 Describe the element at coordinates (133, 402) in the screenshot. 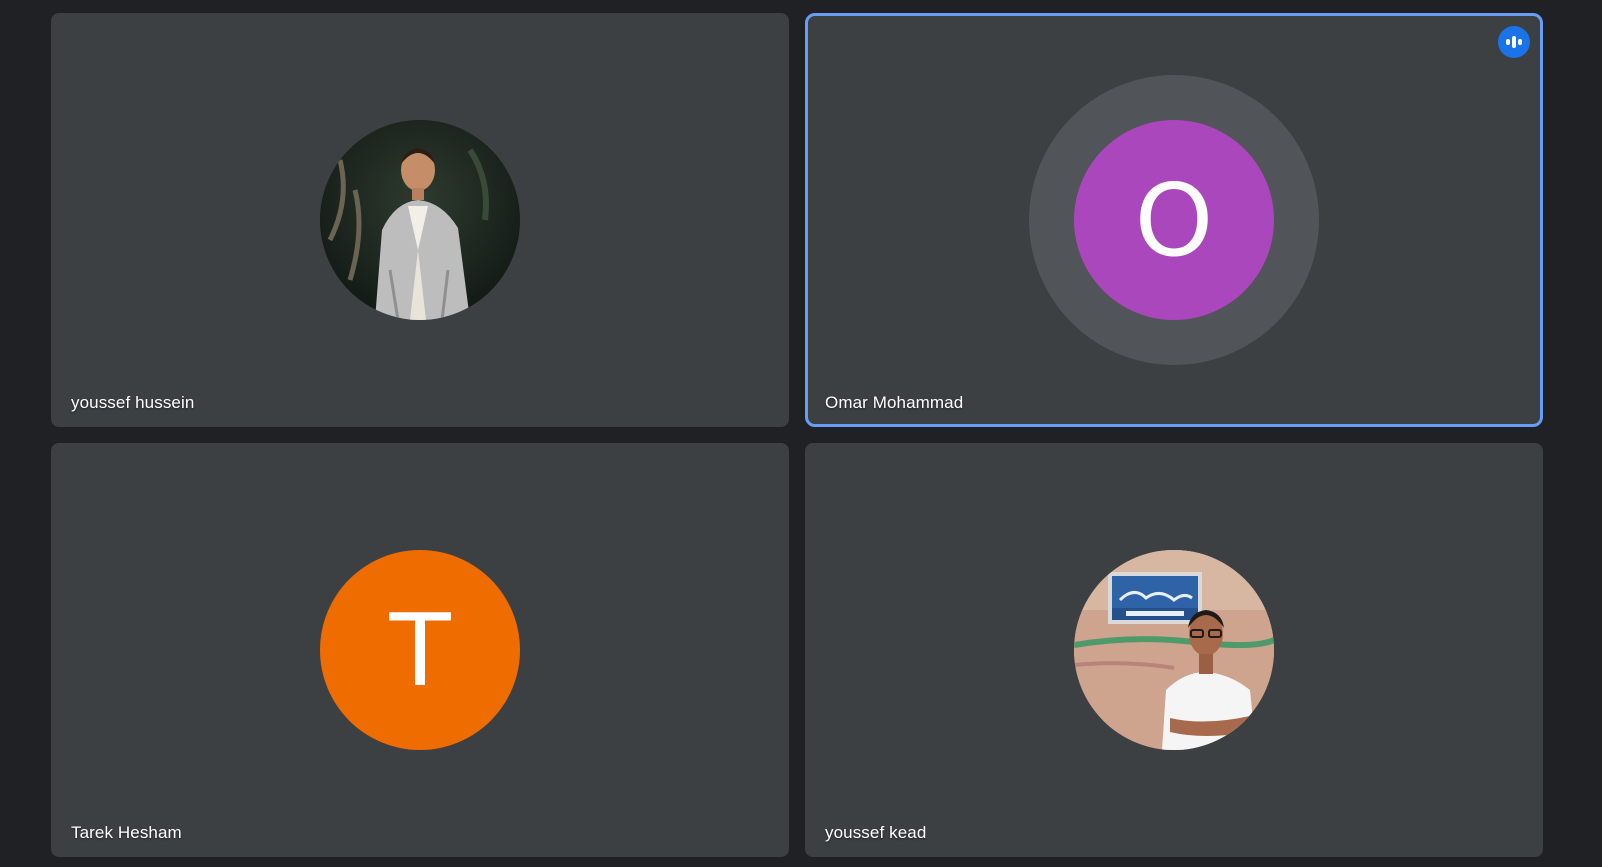

I see `participant-name: youssef hussein` at that location.